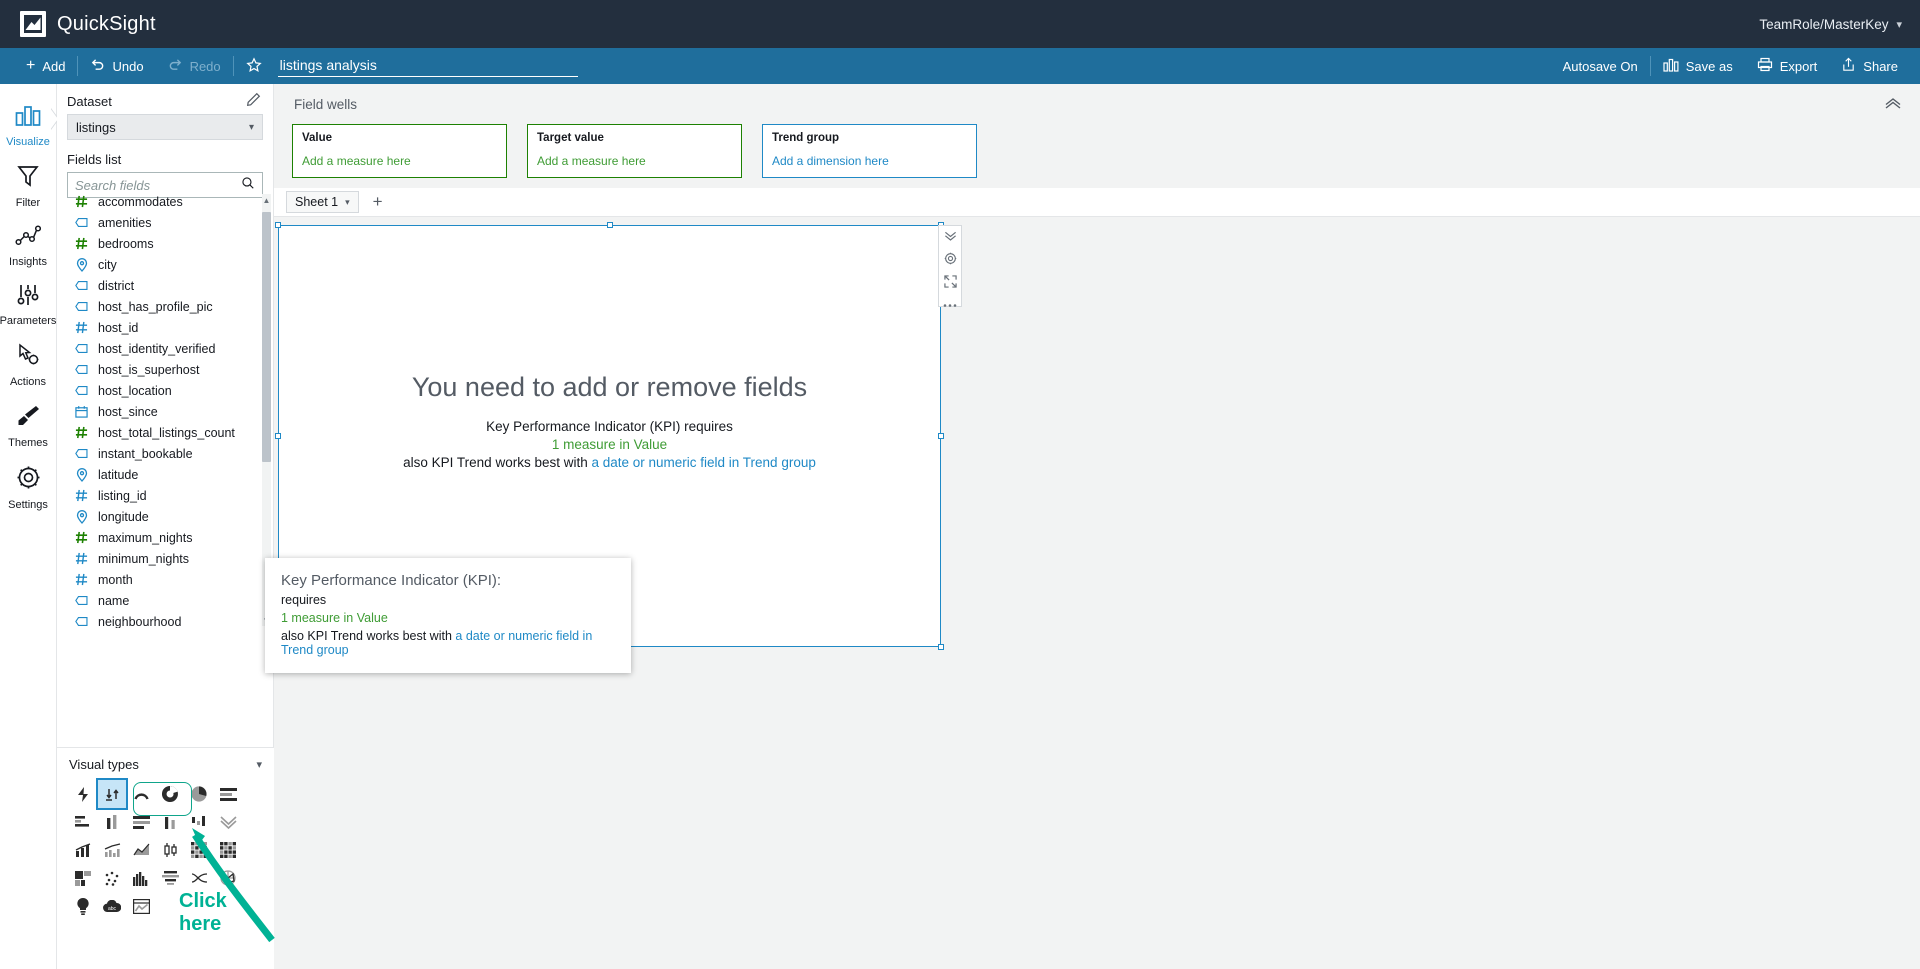 This screenshot has width=1920, height=969. I want to click on gear-icon, so click(28, 480).